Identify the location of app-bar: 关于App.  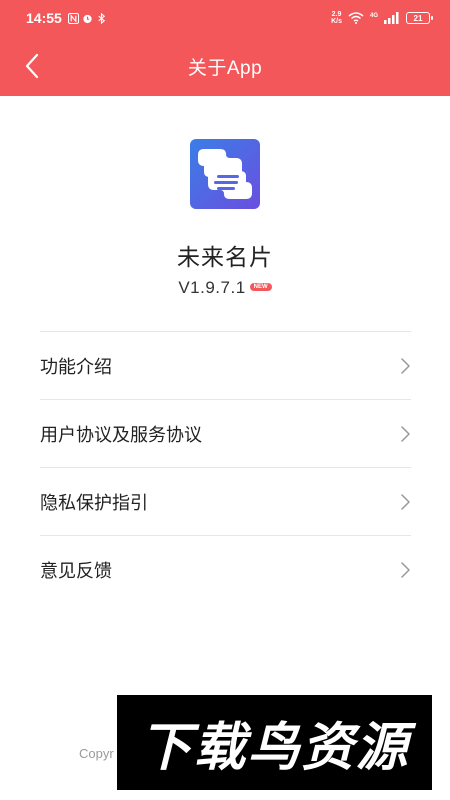
(225, 66).